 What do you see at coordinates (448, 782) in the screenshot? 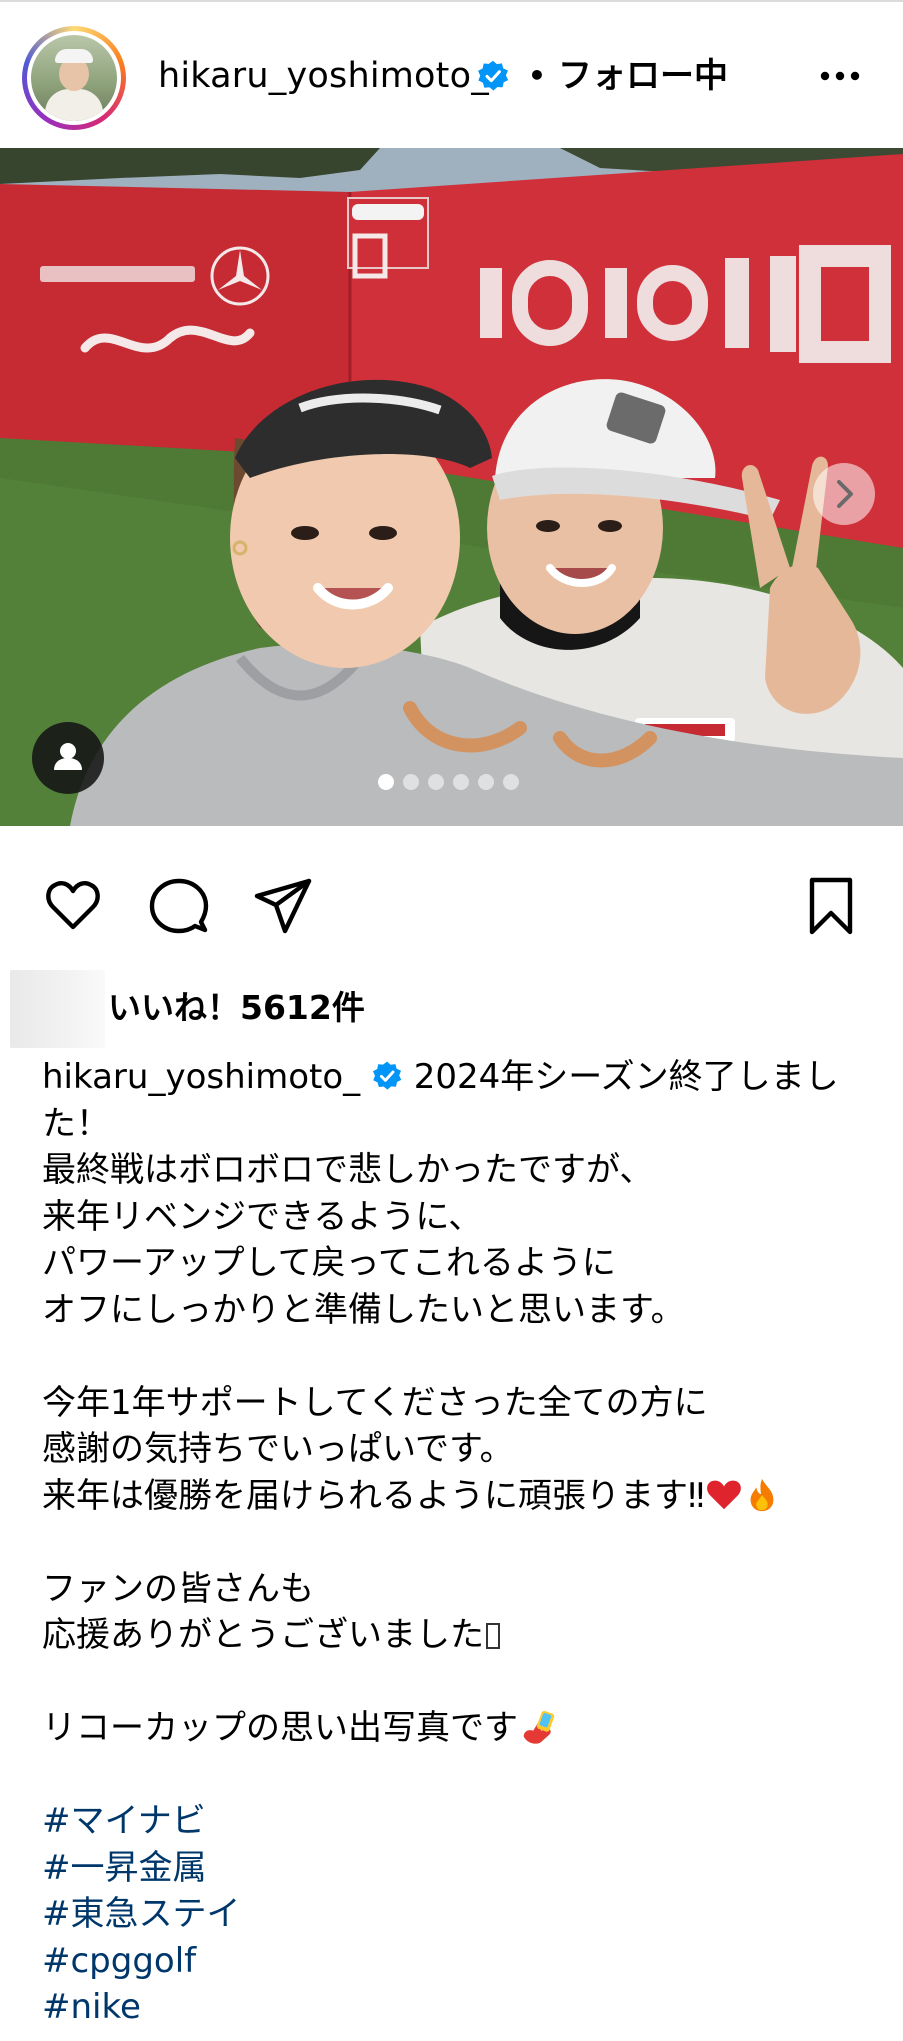
I see `carousel-indicator` at bounding box center [448, 782].